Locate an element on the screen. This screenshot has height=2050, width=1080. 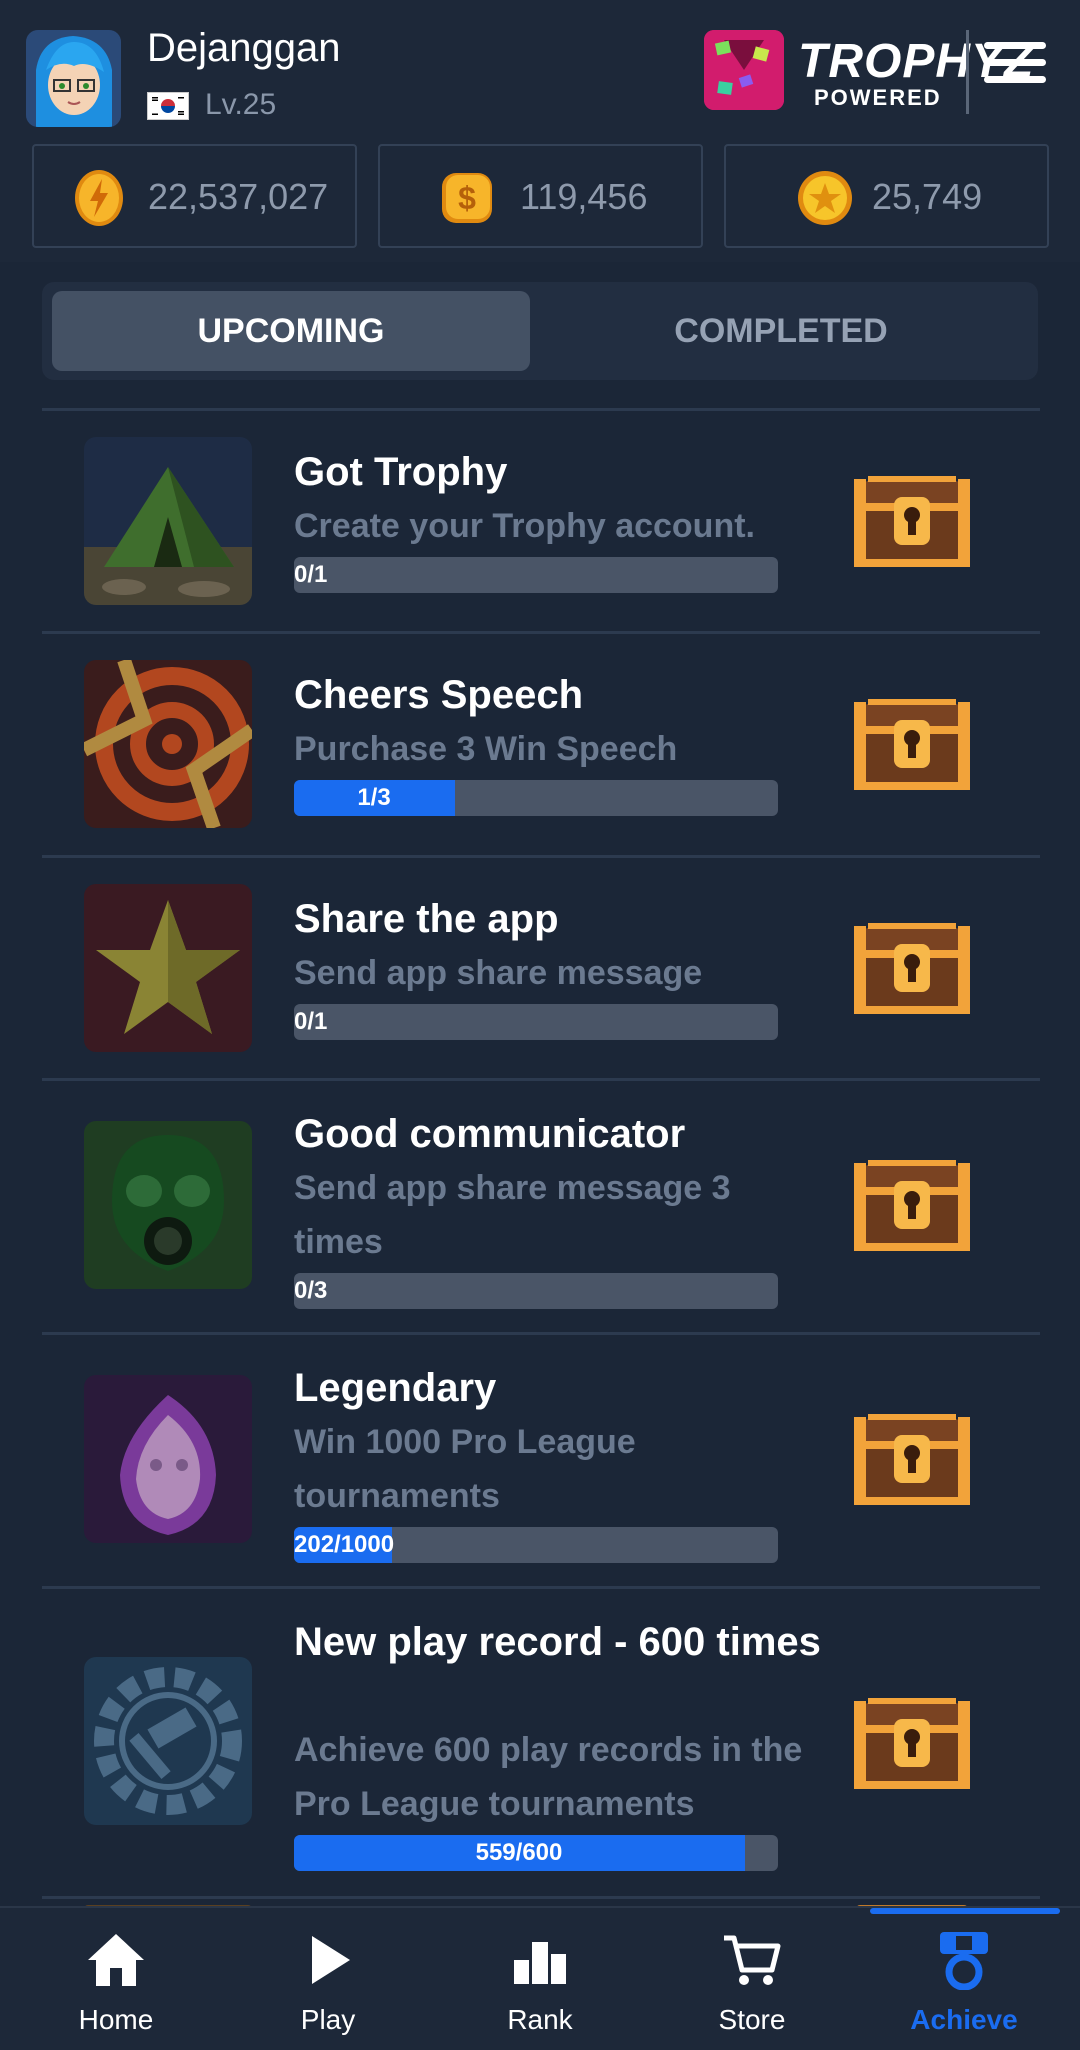
star-icon is located at coordinates (168, 968).